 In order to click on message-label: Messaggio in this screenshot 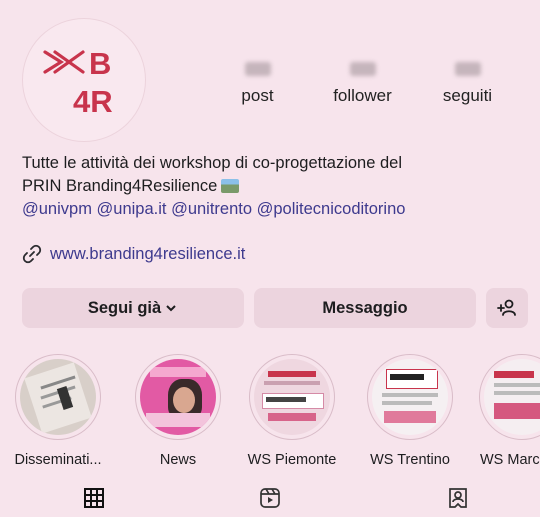, I will do `click(365, 307)`.